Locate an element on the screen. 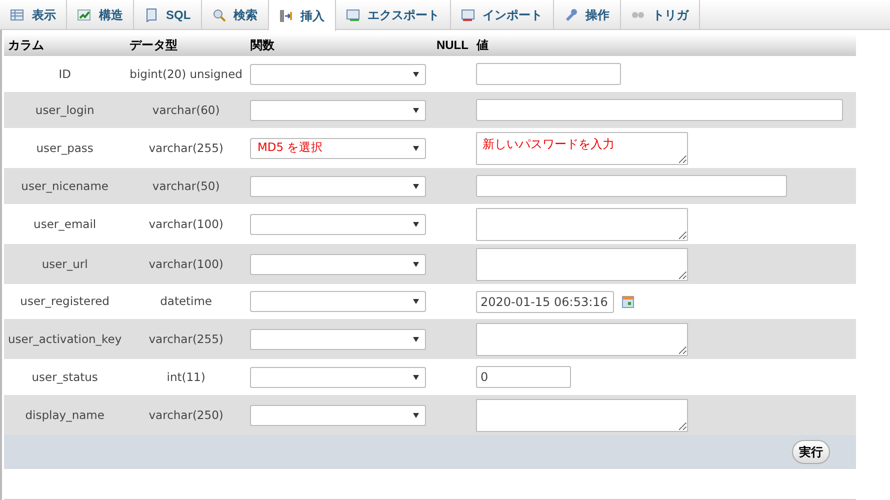 Image resolution: width=890 pixels, height=500 pixels. data-type: varchar(60) is located at coordinates (186, 109).